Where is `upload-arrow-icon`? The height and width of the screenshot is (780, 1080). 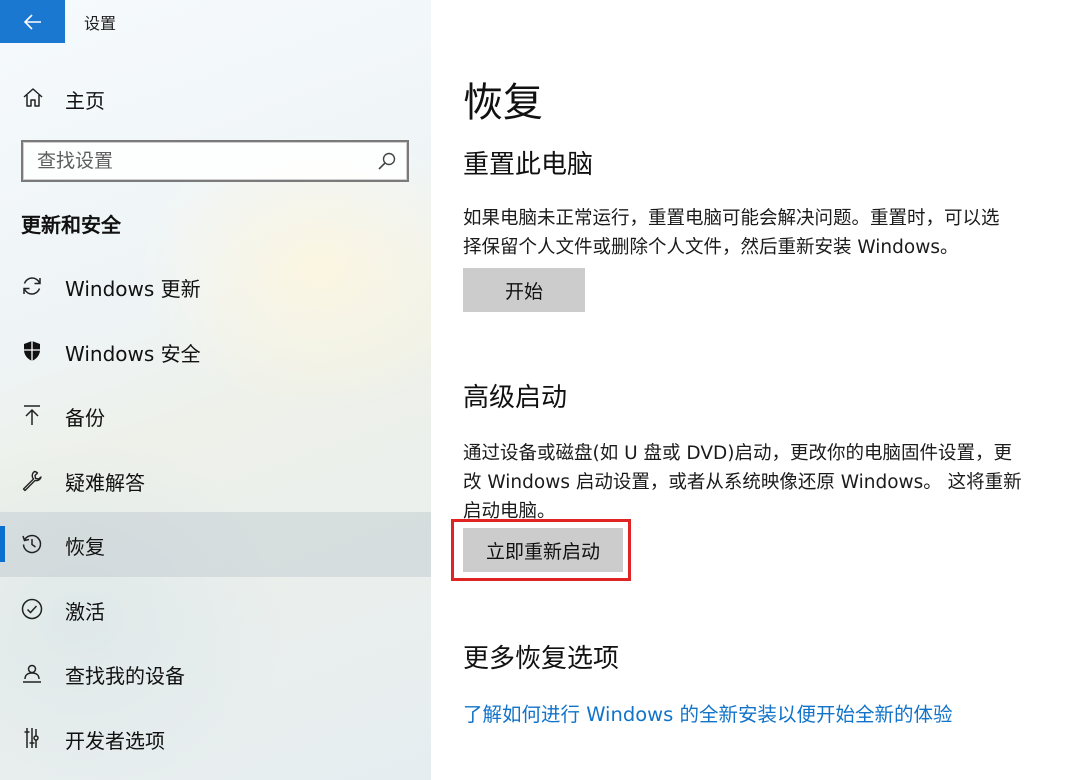 upload-arrow-icon is located at coordinates (32, 415).